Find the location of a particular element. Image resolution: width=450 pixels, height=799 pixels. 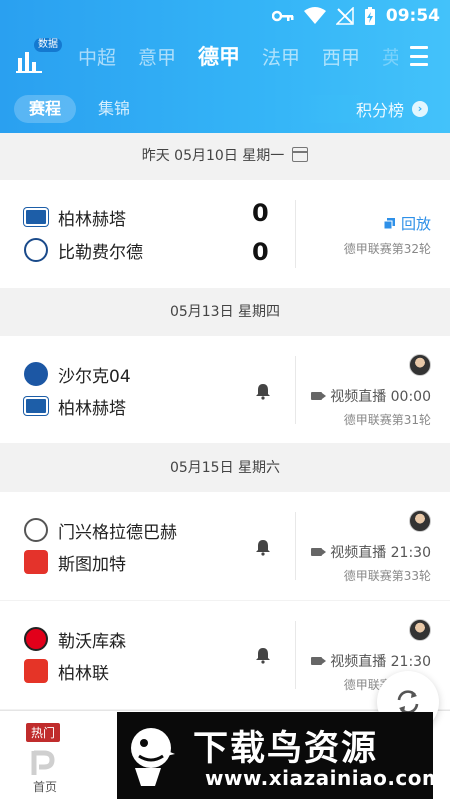

status-time: 09:54 is located at coordinates (412, 16).